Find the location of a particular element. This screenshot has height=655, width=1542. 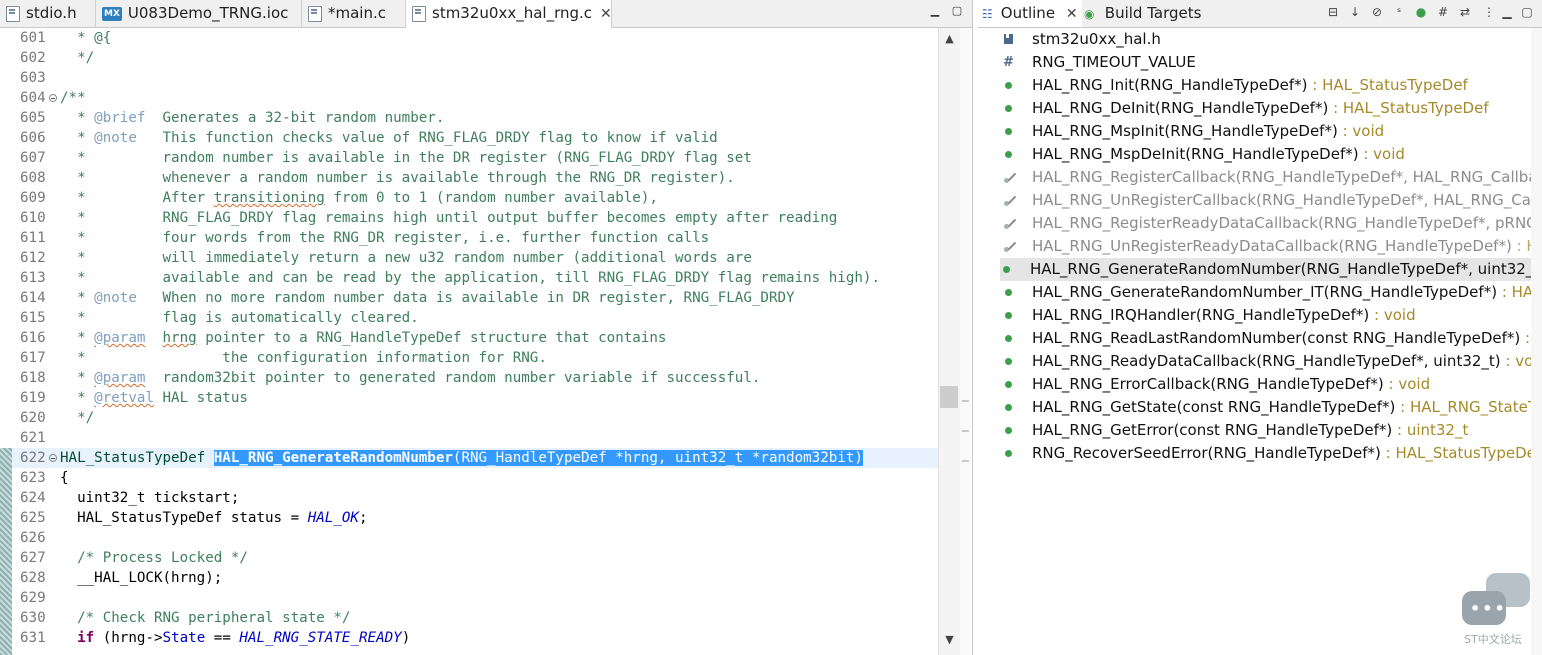

line-number: 616 is located at coordinates (33, 338).